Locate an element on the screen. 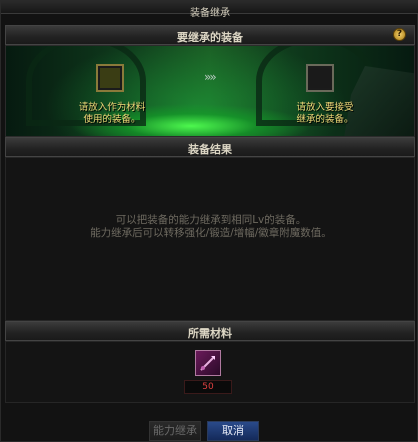 The image size is (418, 442). title-bar: 装备继承 is located at coordinates (209, 10).